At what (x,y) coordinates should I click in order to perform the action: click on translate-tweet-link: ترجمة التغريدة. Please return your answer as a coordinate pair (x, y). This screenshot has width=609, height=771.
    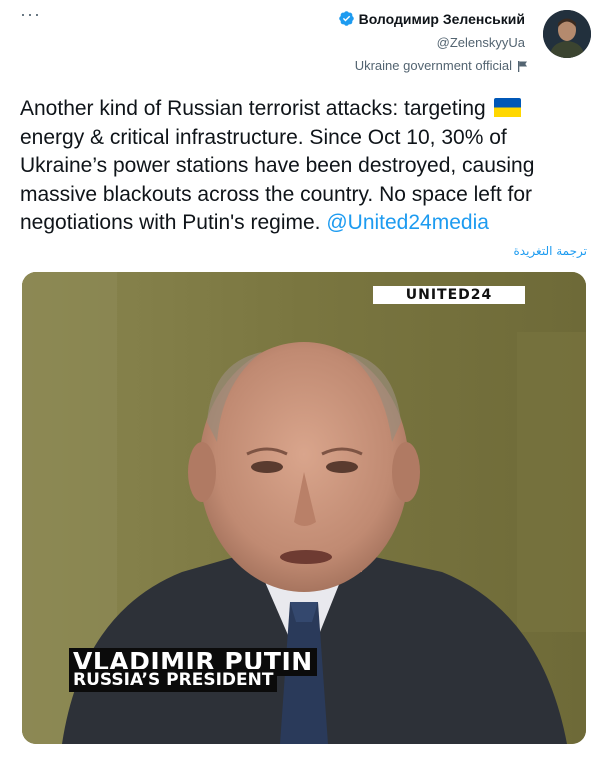
    Looking at the image, I should click on (550, 251).